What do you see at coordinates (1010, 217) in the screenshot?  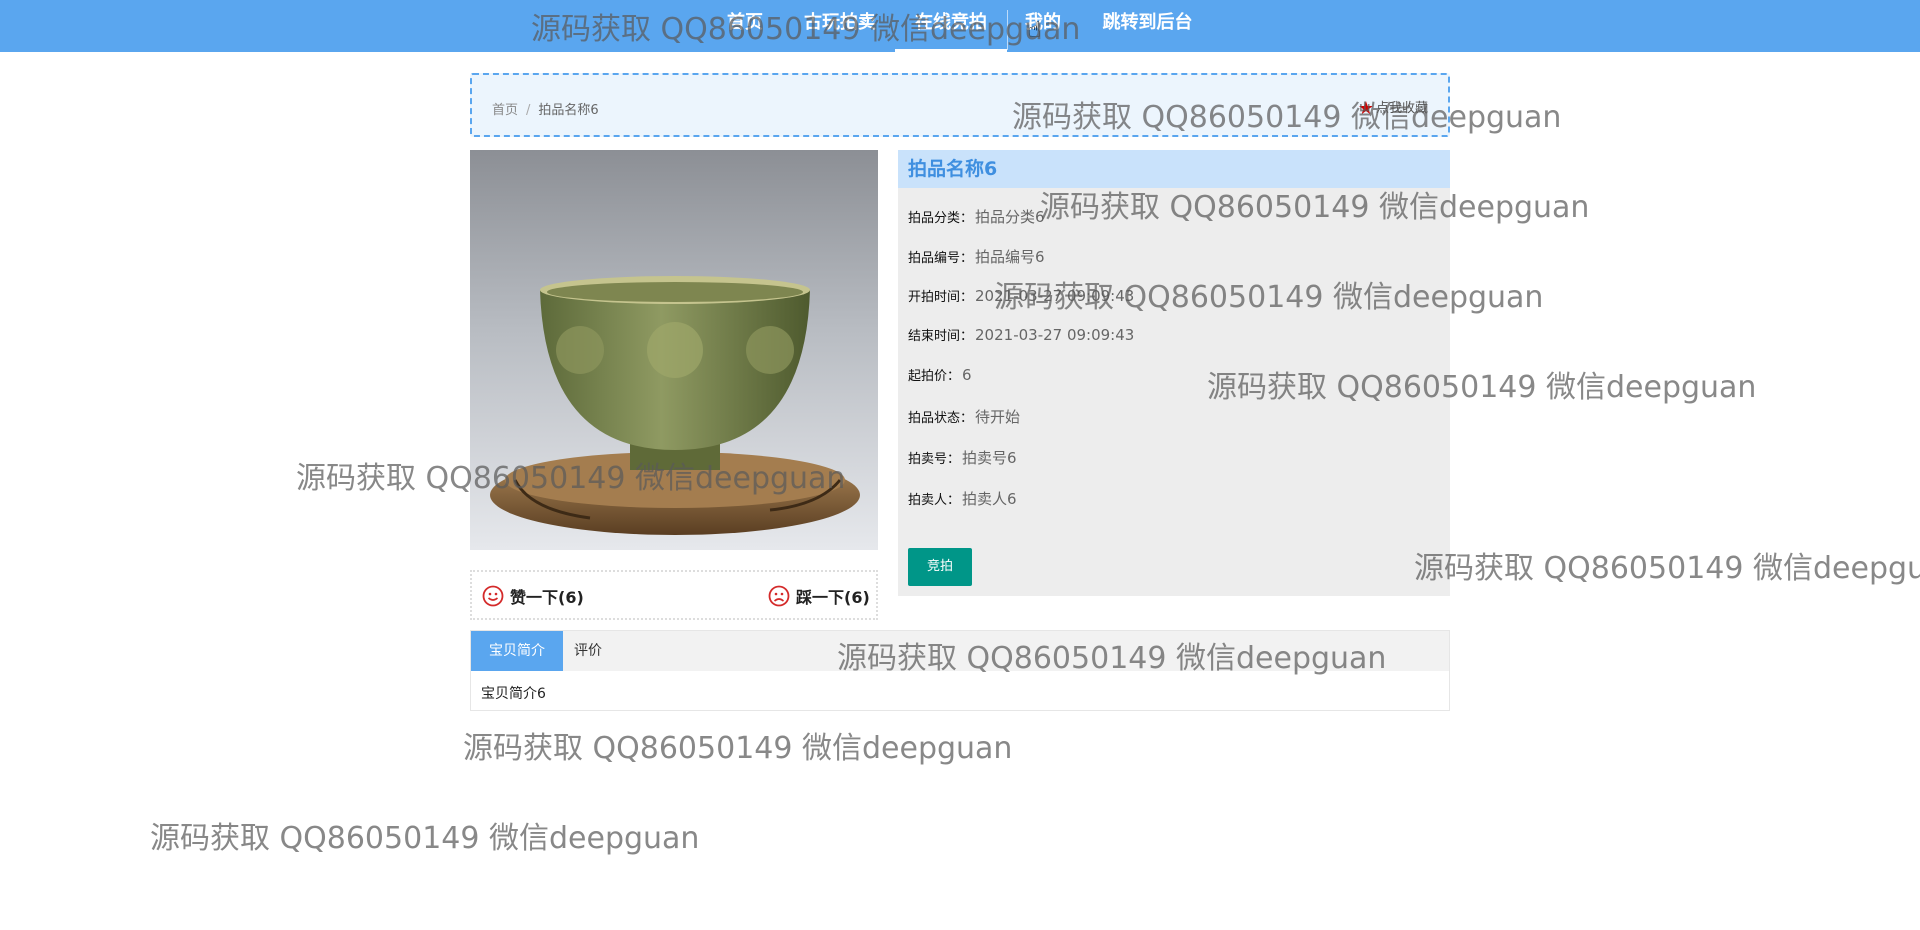 I see `field-value: 拍品分类6` at bounding box center [1010, 217].